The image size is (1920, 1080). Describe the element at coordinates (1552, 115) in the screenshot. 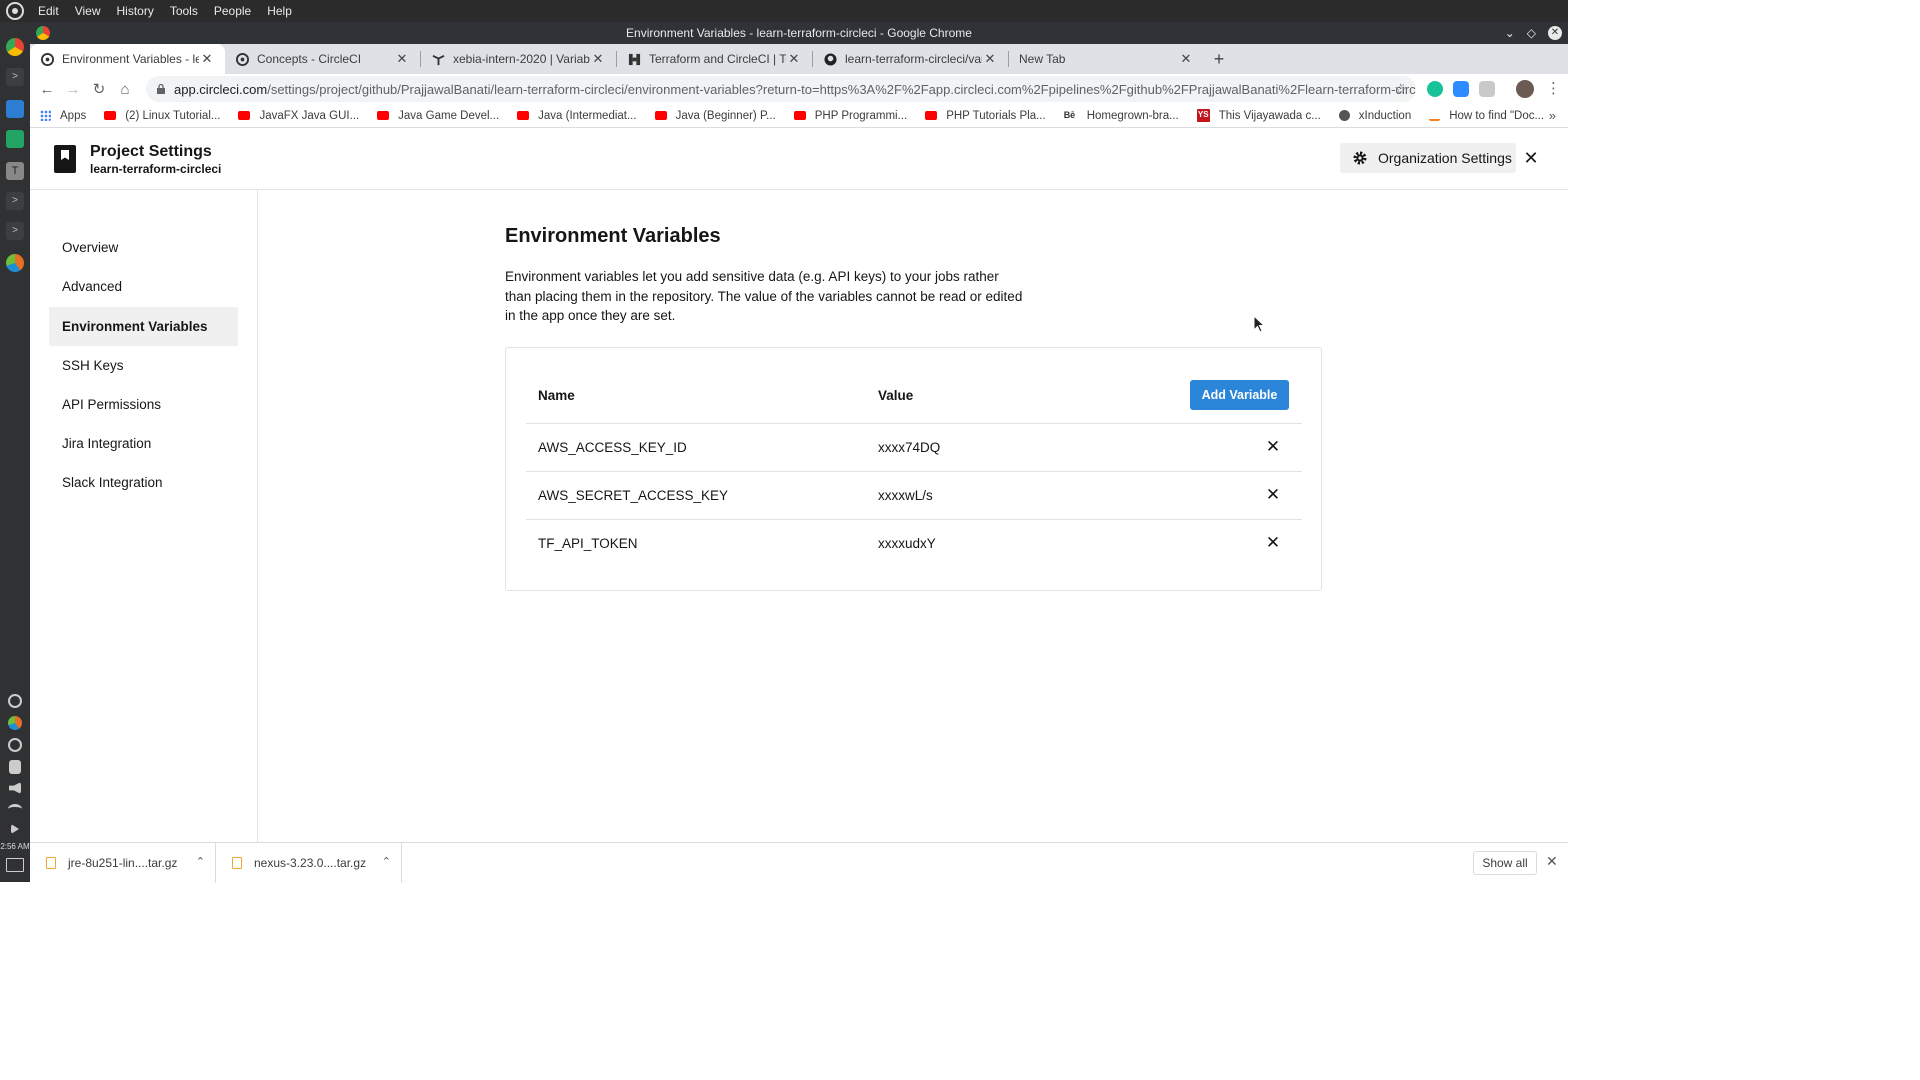

I see `more-bookmarks-icon: »` at that location.